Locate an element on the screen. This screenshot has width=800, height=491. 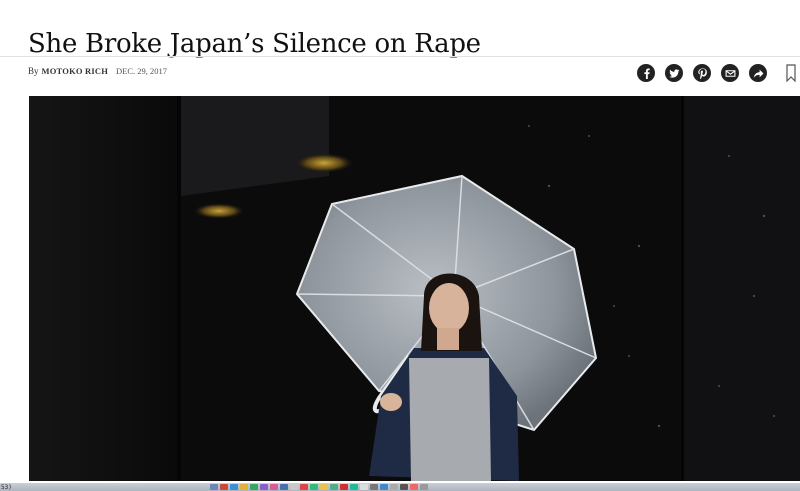
share-toolbar is located at coordinates (702, 73).